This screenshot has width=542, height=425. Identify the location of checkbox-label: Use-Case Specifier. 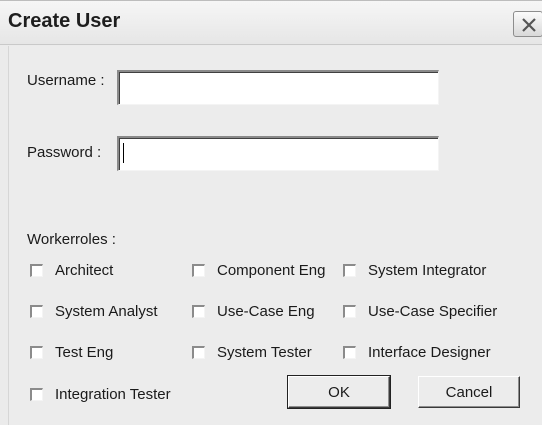
(433, 311).